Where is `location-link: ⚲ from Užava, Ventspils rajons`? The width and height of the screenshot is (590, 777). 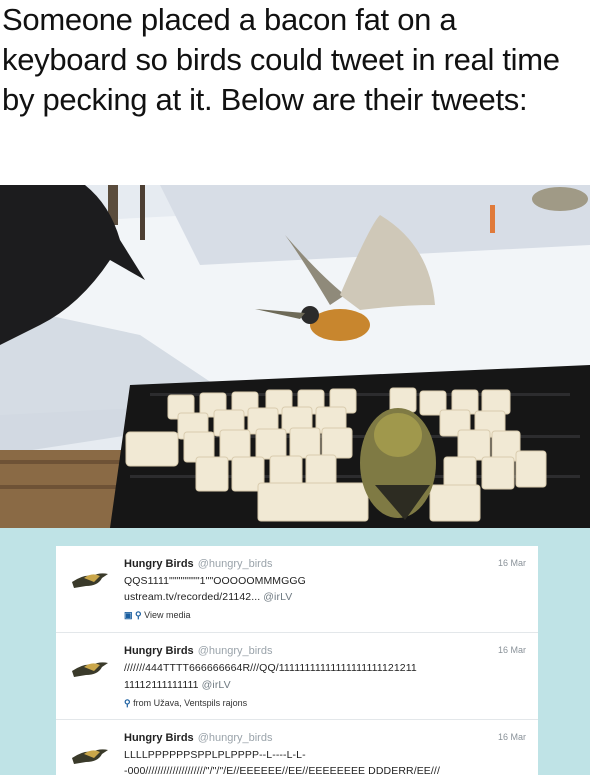
location-link: ⚲ from Užava, Ventspils rajons is located at coordinates (185, 703).